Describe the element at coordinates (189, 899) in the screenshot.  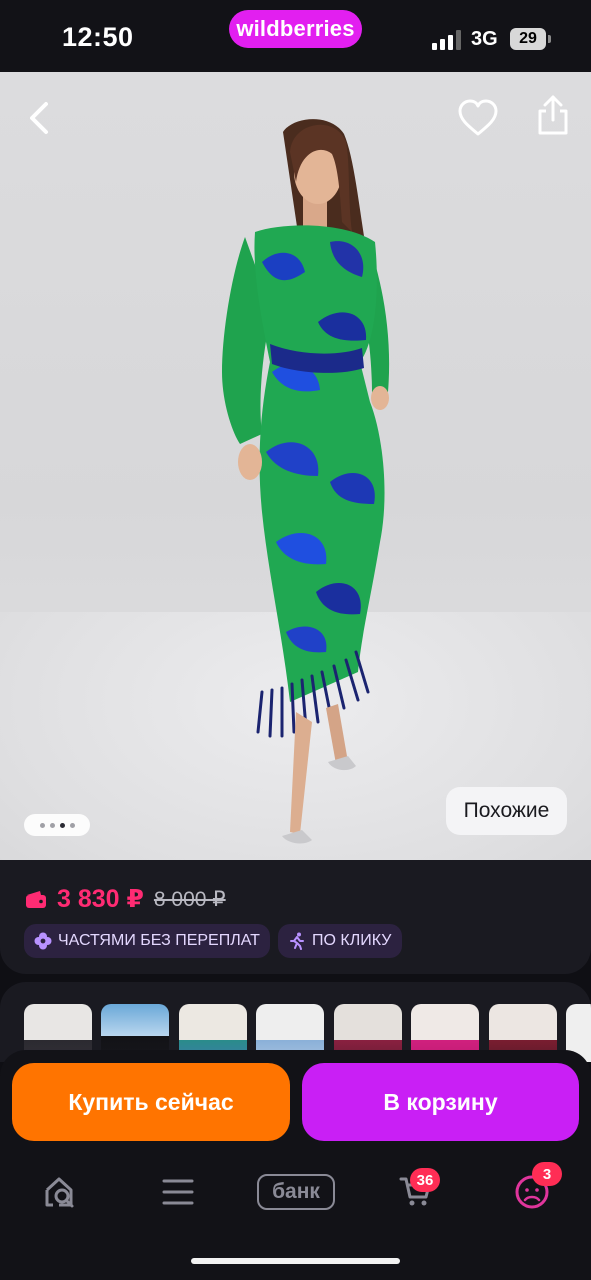
I see `price-old: 8 000 ₽` at that location.